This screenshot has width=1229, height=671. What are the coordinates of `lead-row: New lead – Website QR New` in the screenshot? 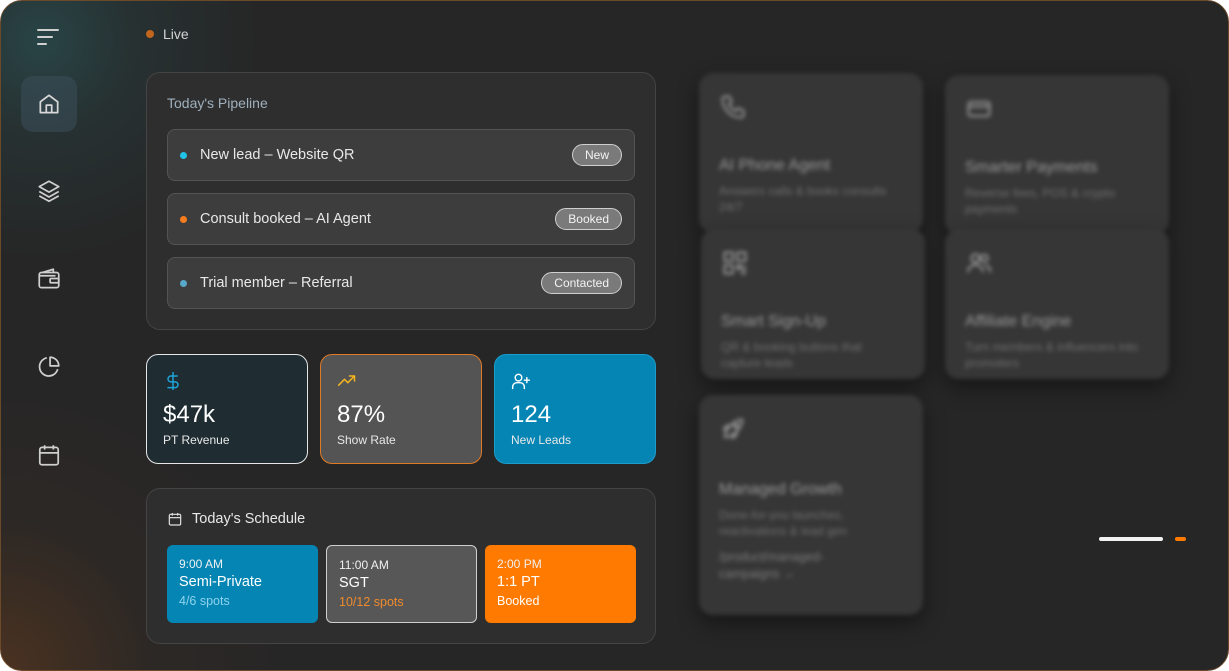 It's located at (401, 155).